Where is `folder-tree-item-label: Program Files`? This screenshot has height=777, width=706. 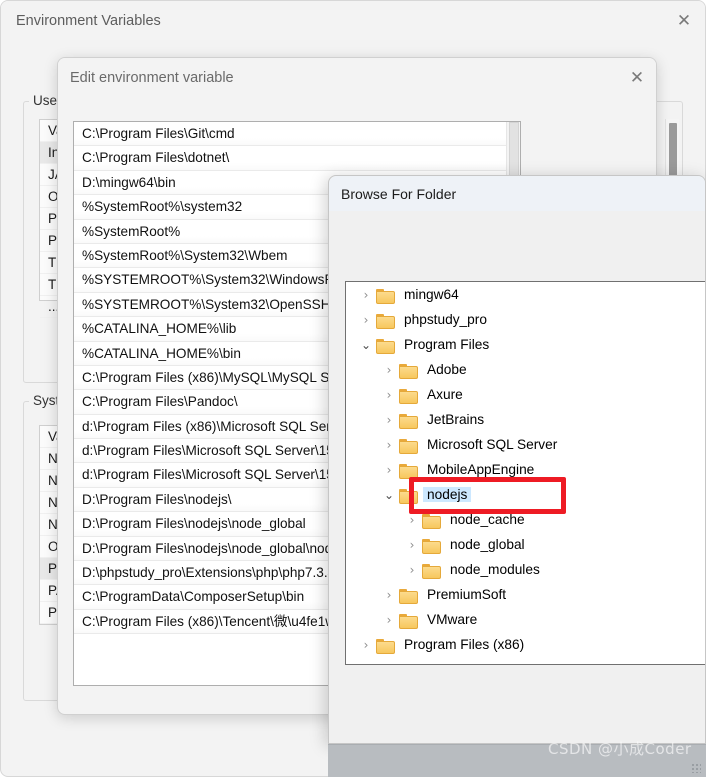 folder-tree-item-label: Program Files is located at coordinates (447, 344).